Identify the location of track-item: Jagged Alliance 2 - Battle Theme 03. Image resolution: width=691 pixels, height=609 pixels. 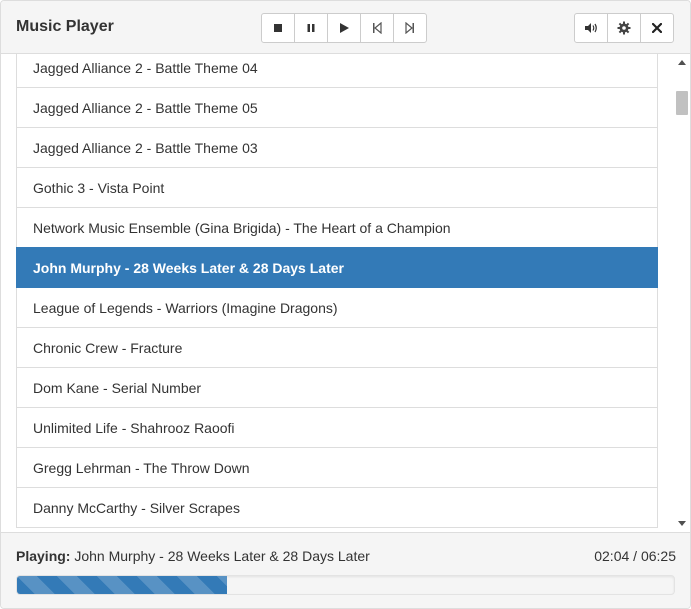
(337, 147).